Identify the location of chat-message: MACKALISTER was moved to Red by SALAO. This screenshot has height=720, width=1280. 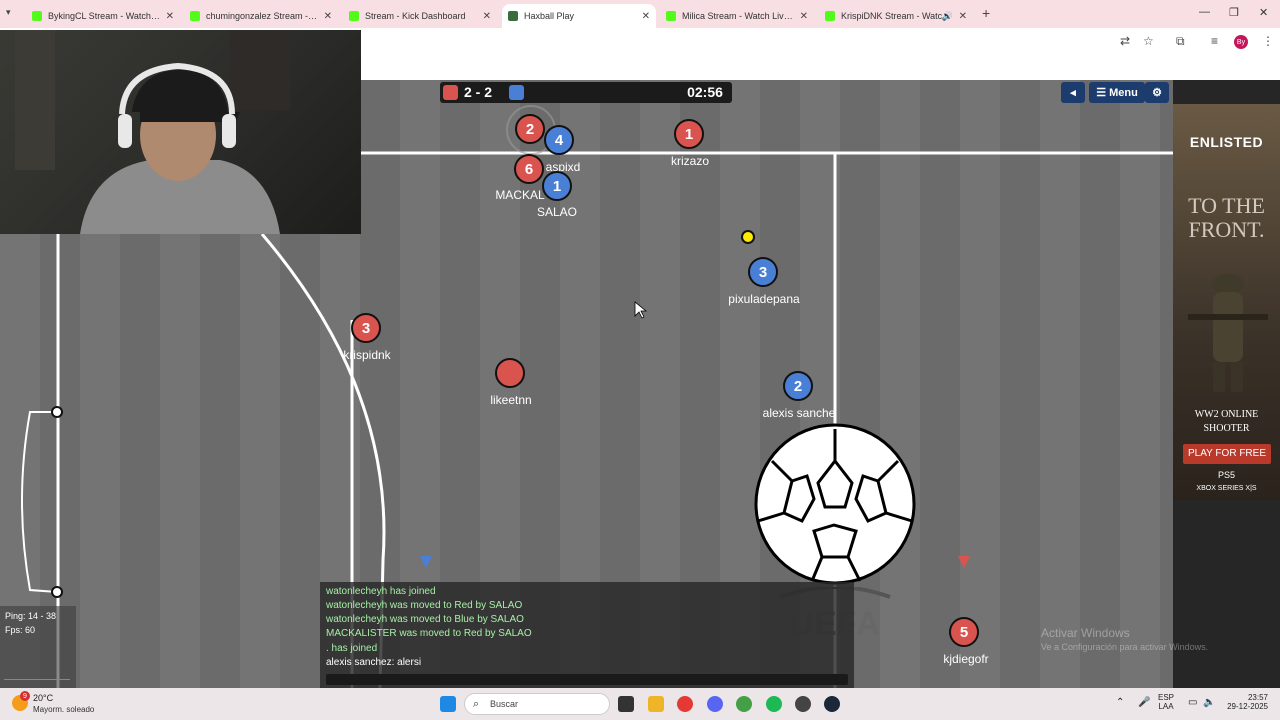
(429, 633).